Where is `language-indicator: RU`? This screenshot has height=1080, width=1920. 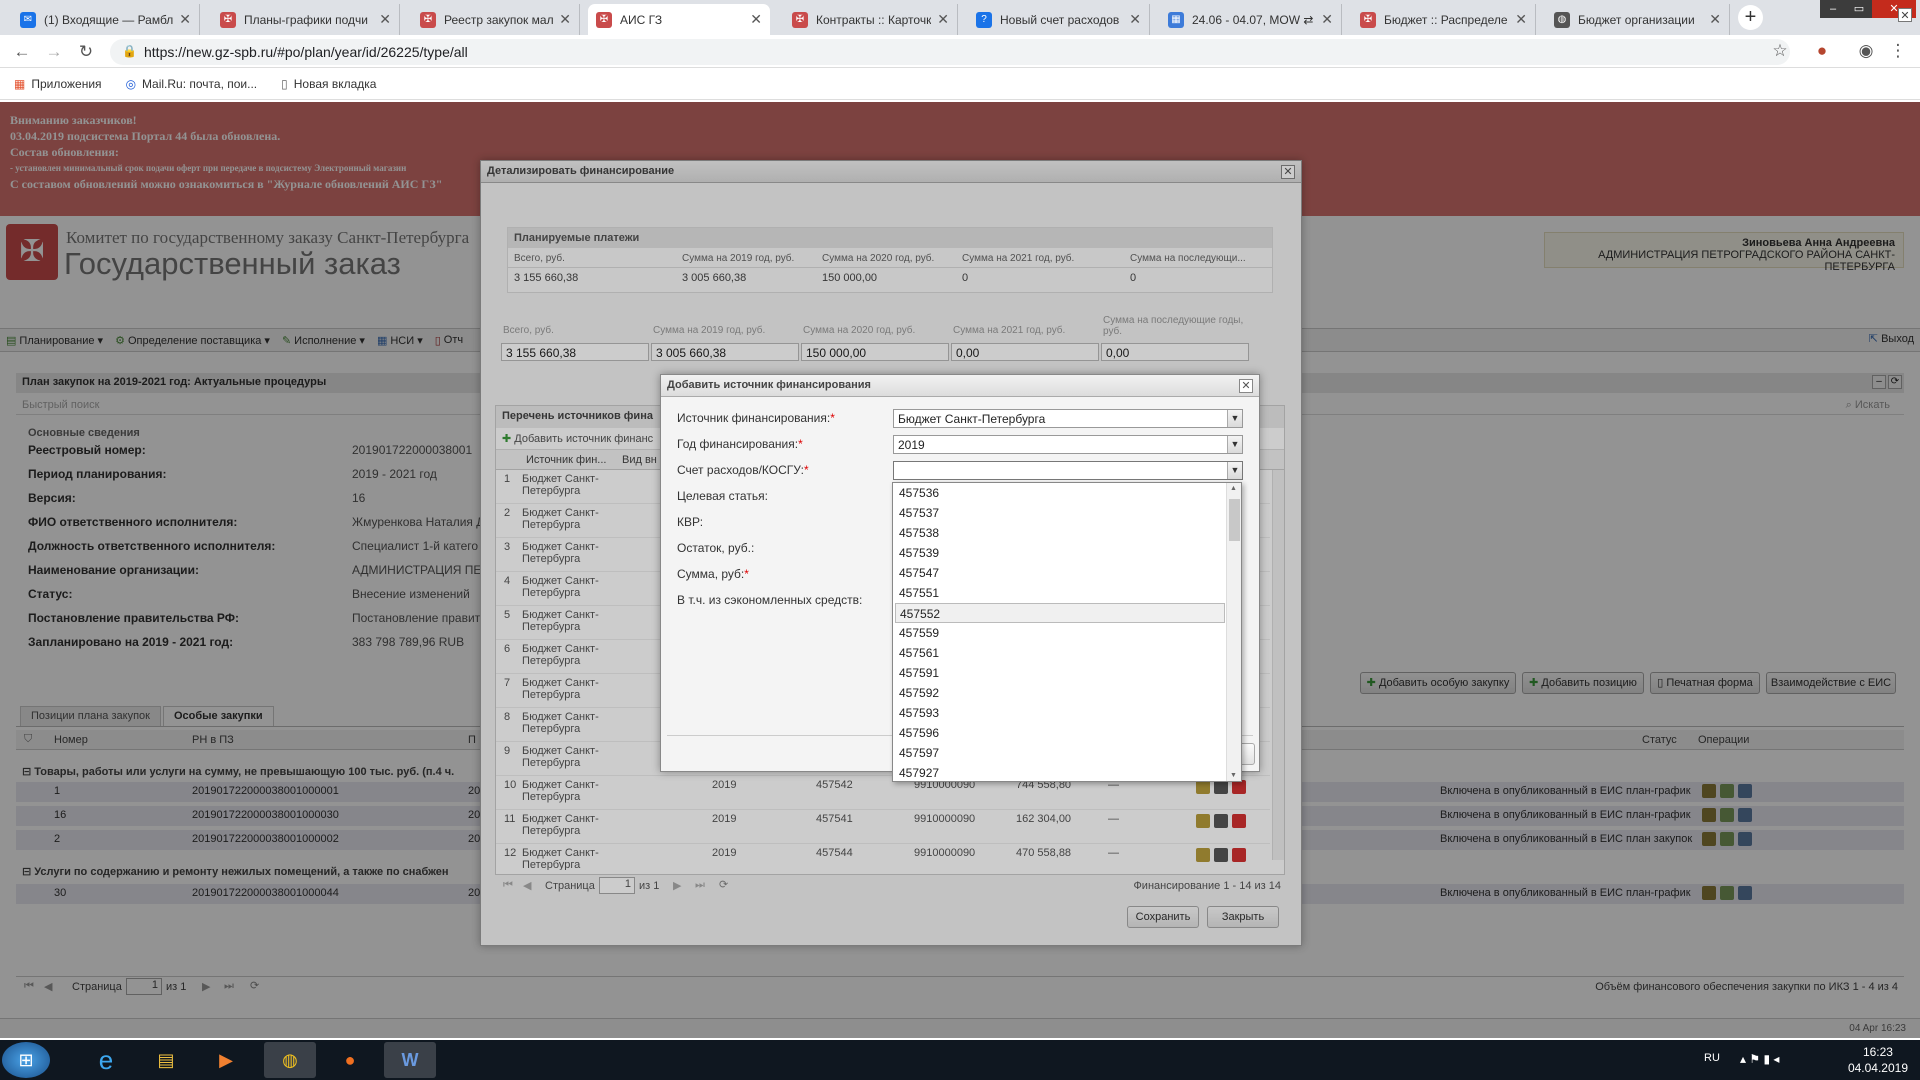
language-indicator: RU is located at coordinates (1712, 1058).